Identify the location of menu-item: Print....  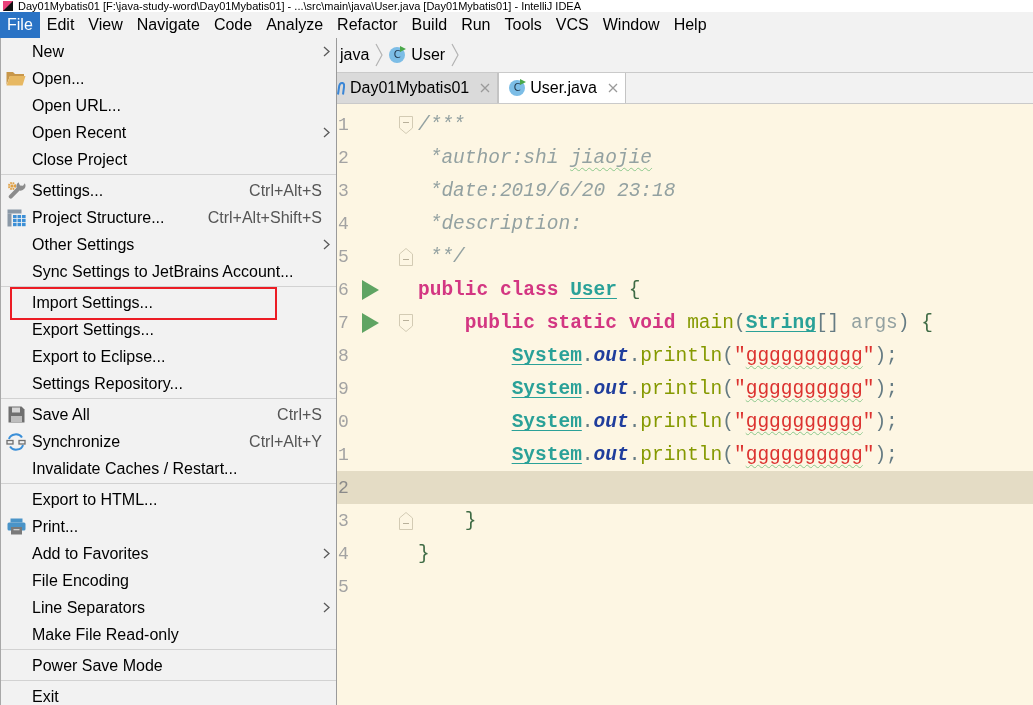
(168, 526).